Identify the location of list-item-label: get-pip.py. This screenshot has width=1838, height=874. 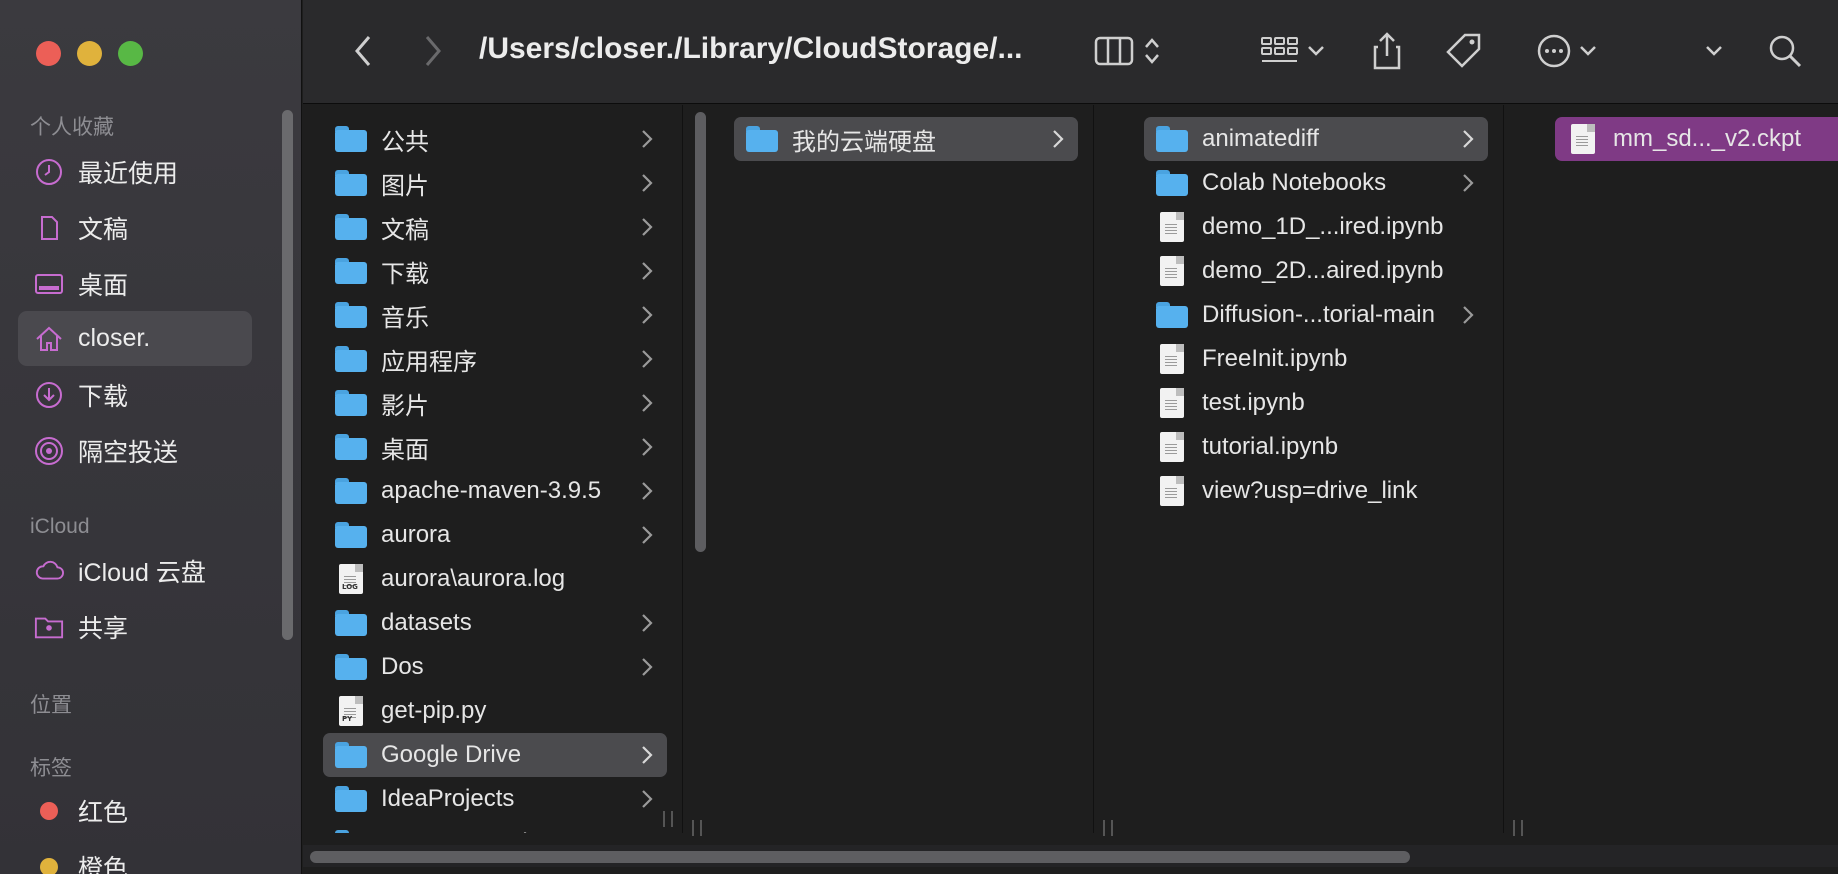
(434, 710).